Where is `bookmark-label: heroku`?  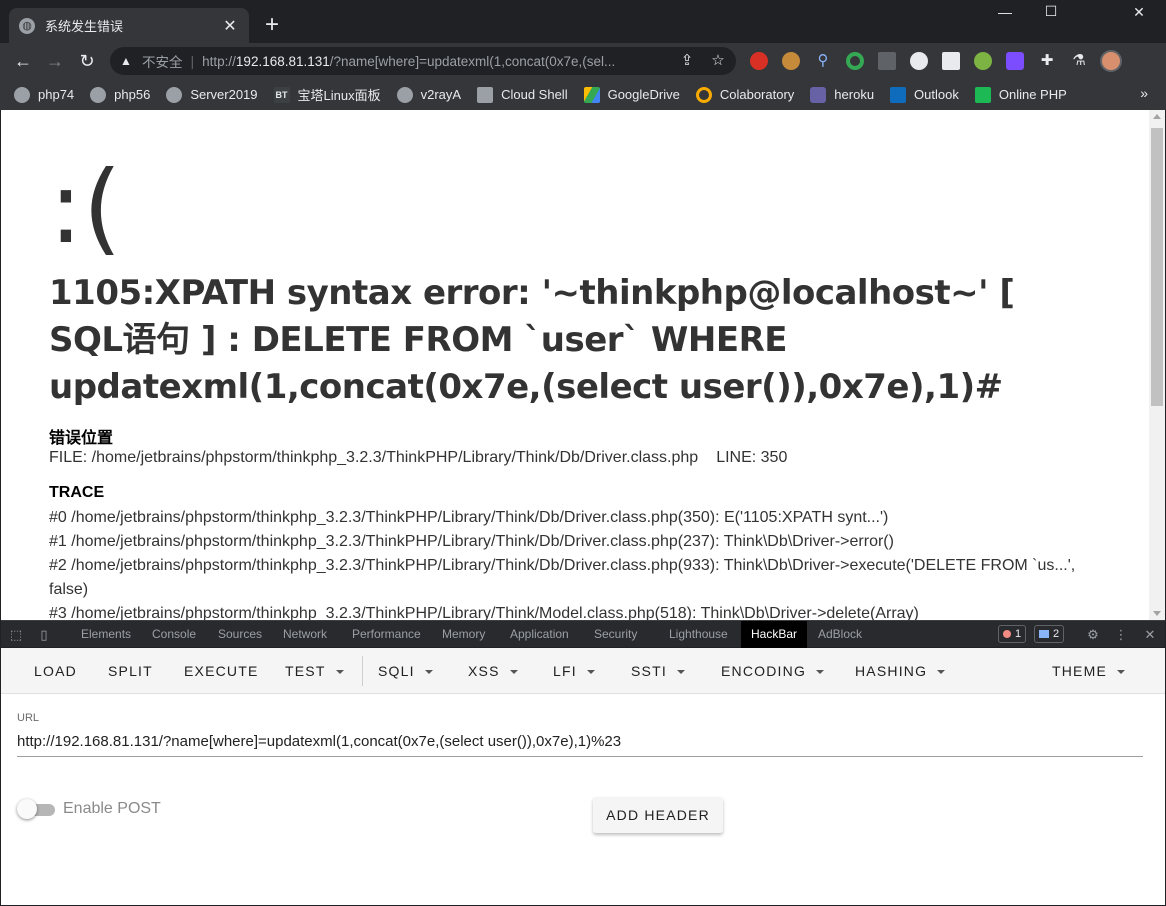 bookmark-label: heroku is located at coordinates (854, 94).